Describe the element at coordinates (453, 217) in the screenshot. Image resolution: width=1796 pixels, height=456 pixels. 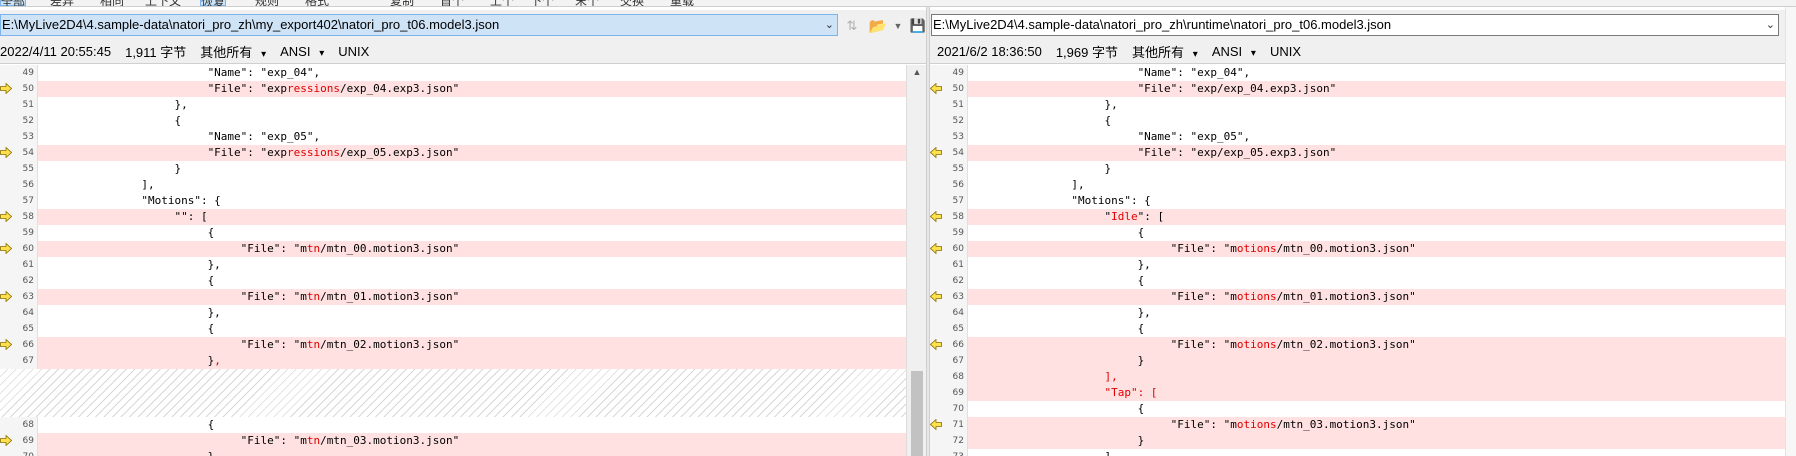
I see `code-line: 58 "": [` at that location.